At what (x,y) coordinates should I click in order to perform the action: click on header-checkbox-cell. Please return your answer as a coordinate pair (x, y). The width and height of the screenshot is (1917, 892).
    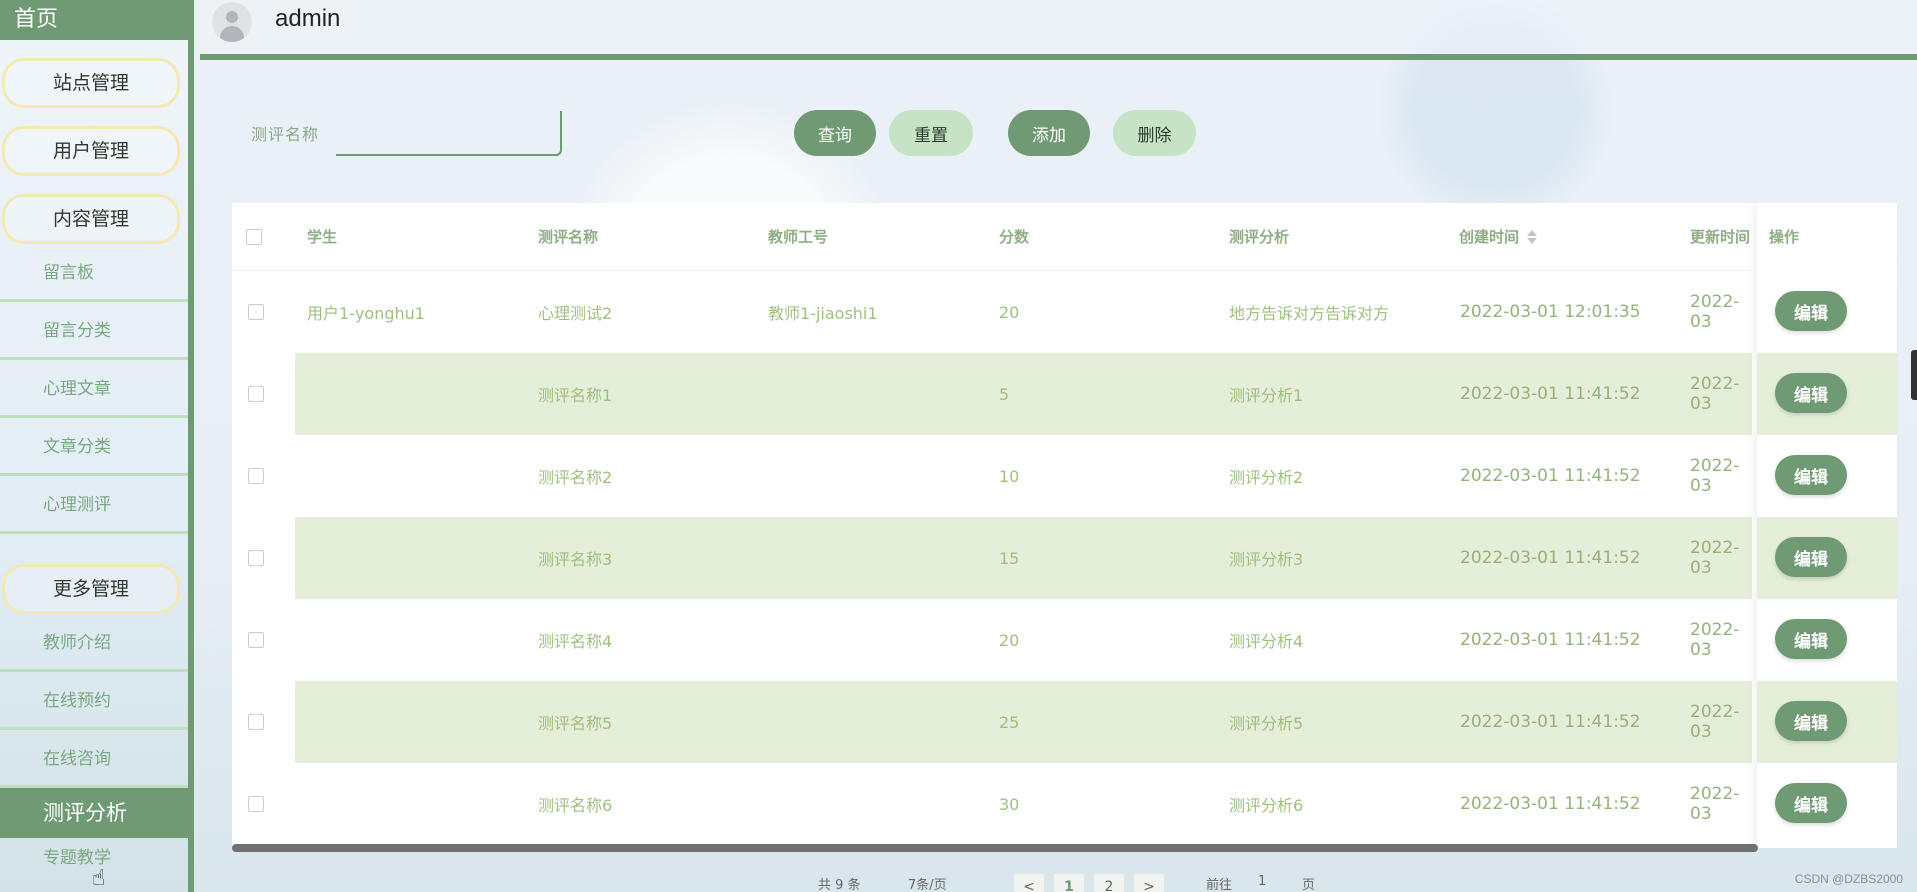
    Looking at the image, I should click on (254, 236).